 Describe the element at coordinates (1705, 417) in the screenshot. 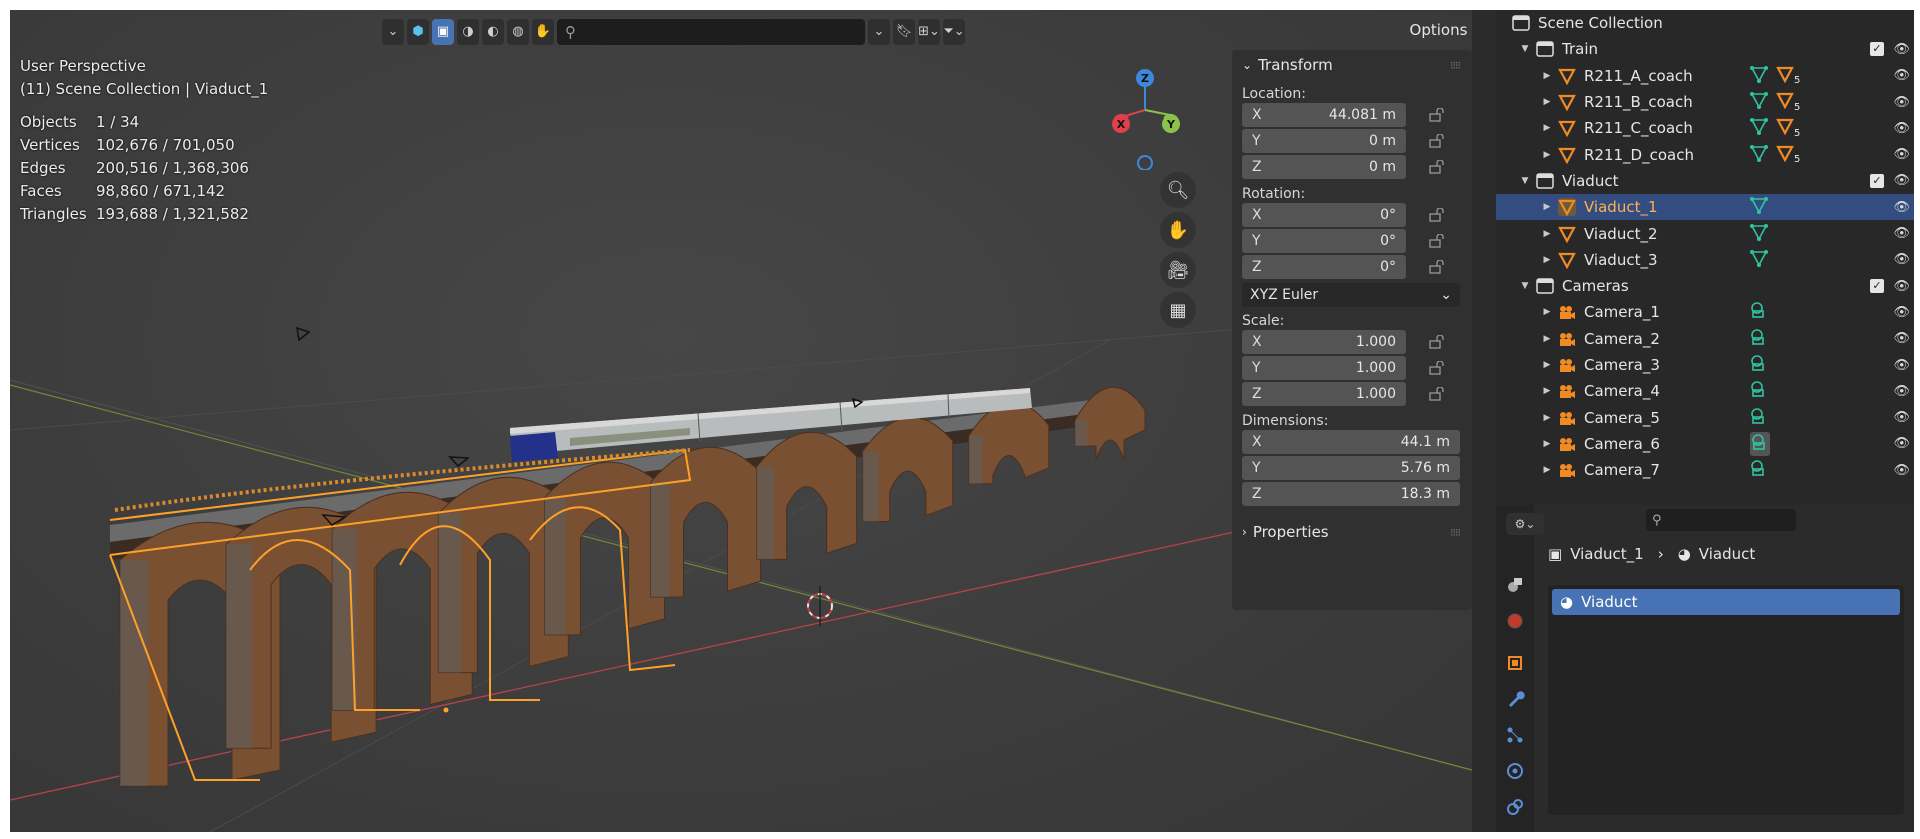

I see `outliner-camera-row: ▶ Camera_5 👁︎` at that location.